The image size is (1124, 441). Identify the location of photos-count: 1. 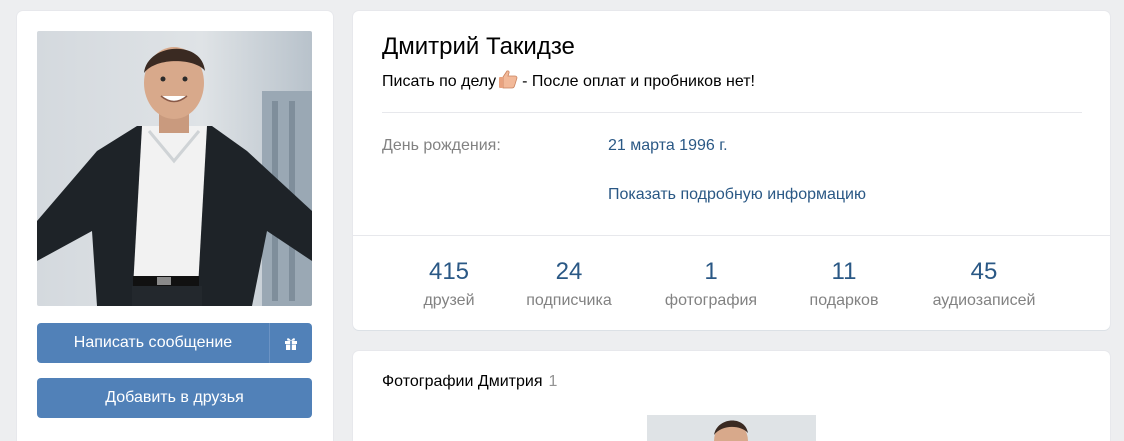
(553, 381).